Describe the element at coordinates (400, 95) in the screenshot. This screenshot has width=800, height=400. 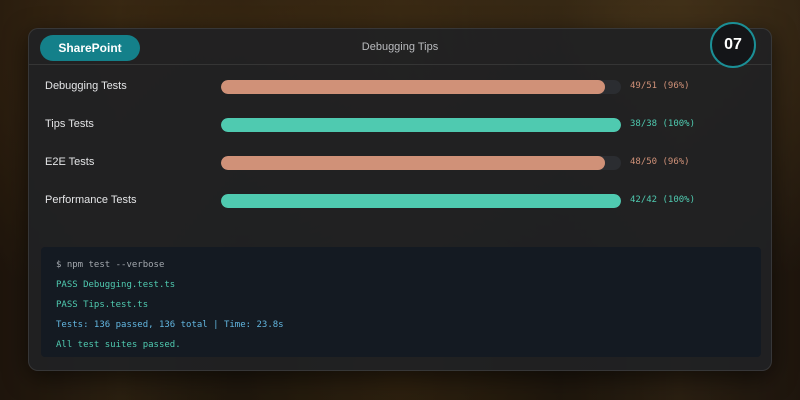
I see `test-row: Debugging Tests 49/51 (96%)` at that location.